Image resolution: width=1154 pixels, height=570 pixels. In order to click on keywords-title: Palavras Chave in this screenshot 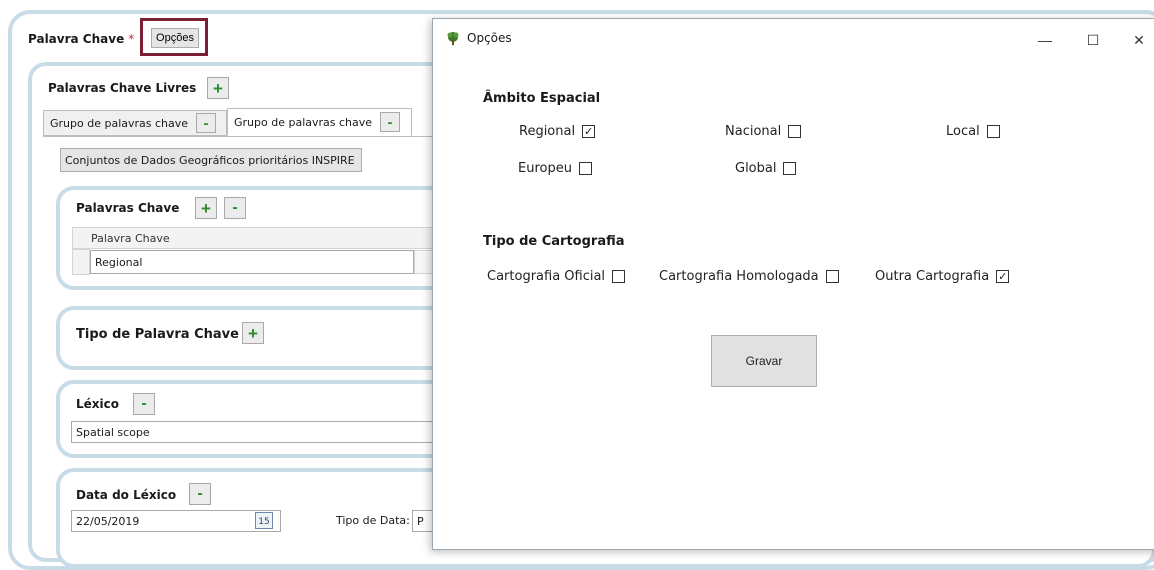, I will do `click(128, 208)`.